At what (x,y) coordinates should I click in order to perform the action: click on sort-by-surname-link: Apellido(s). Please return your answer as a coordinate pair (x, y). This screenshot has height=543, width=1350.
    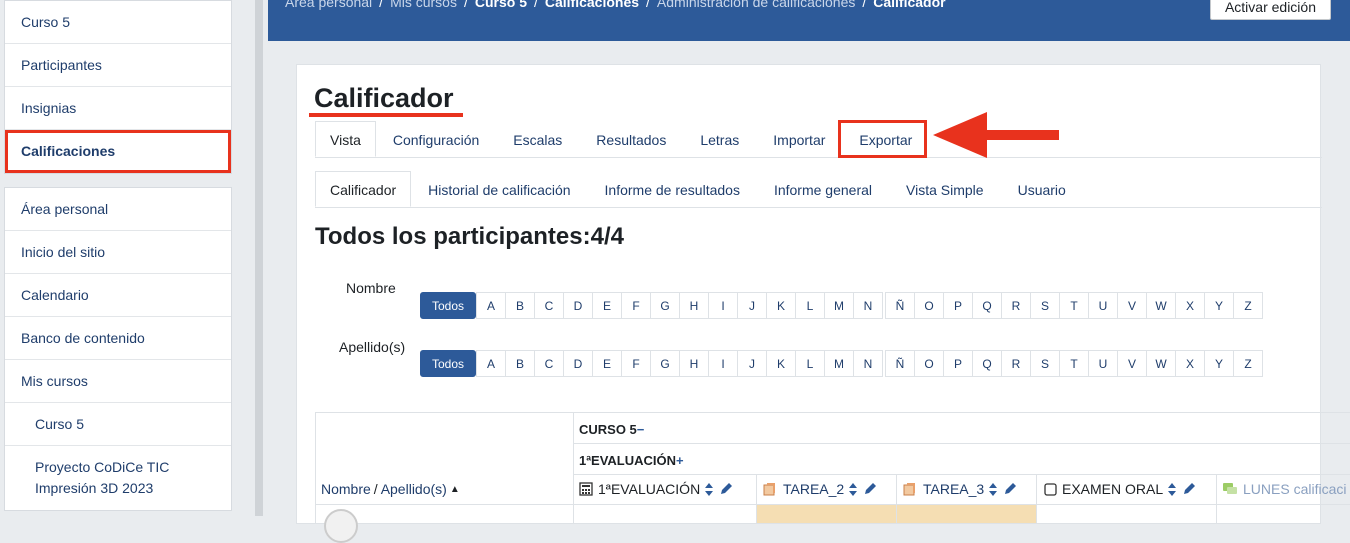
    Looking at the image, I should click on (414, 489).